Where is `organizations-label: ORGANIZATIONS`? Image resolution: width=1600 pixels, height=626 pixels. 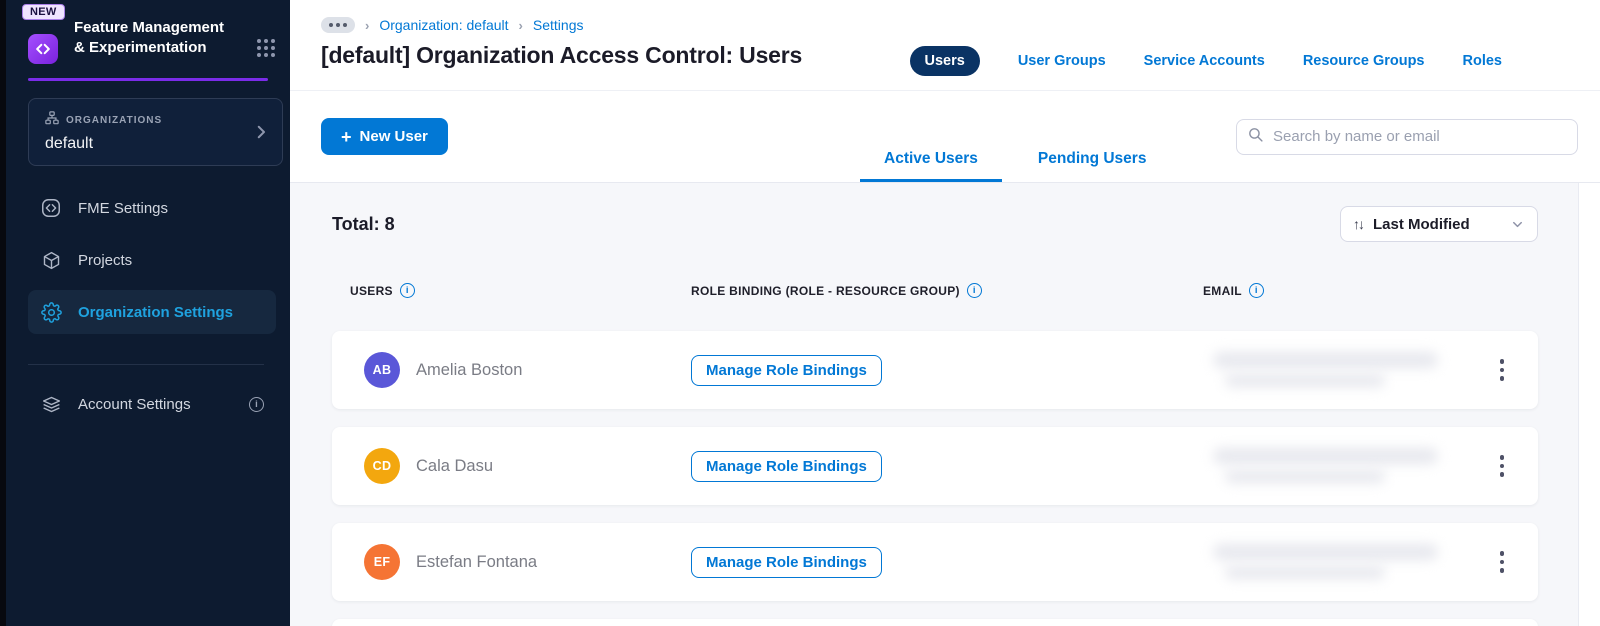
organizations-label: ORGANIZATIONS is located at coordinates (114, 120).